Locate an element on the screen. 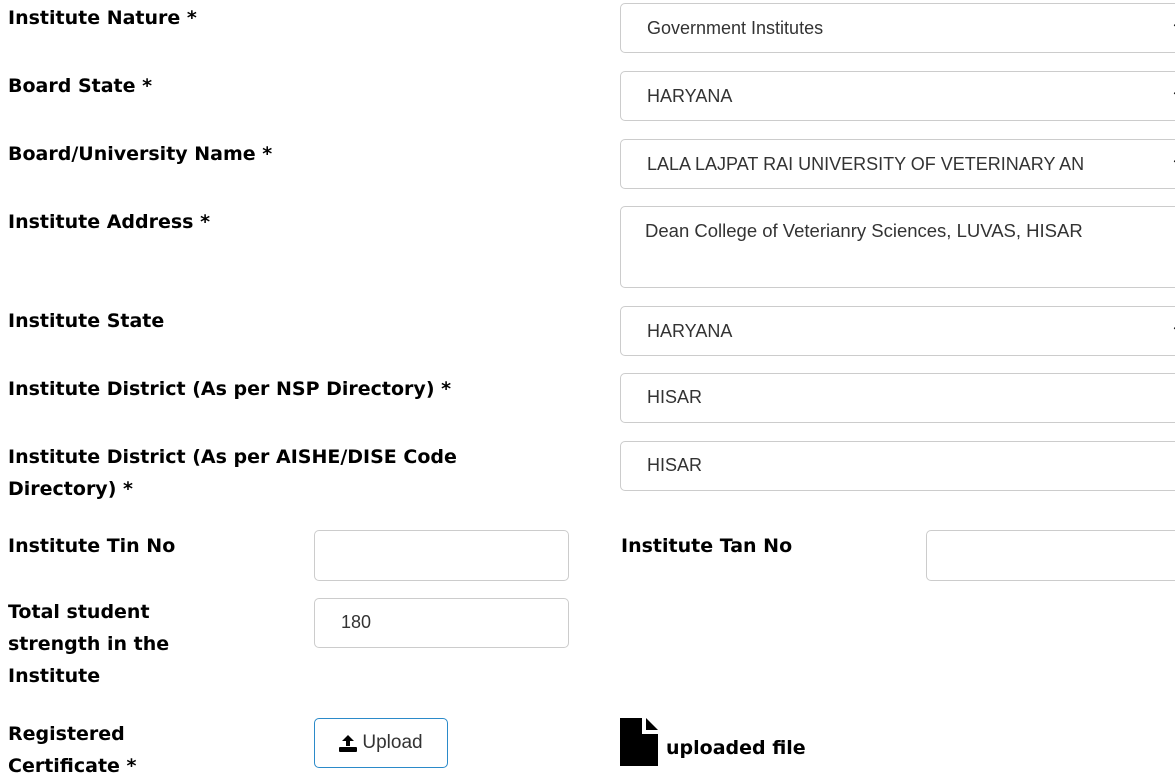 This screenshot has height=782, width=1175. student-strength-label-line1: Total student is located at coordinates (79, 612).